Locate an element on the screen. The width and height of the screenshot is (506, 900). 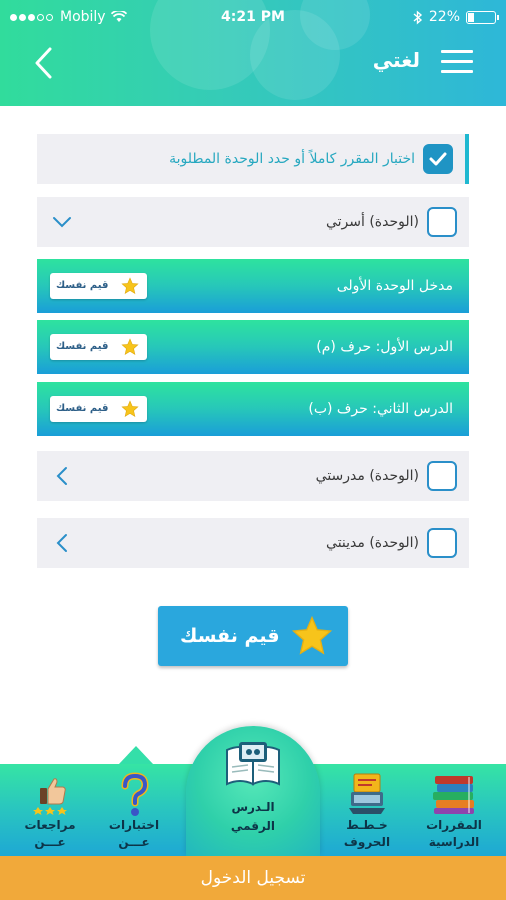
login-button-label: تسجيل الدخول is located at coordinates (253, 878).